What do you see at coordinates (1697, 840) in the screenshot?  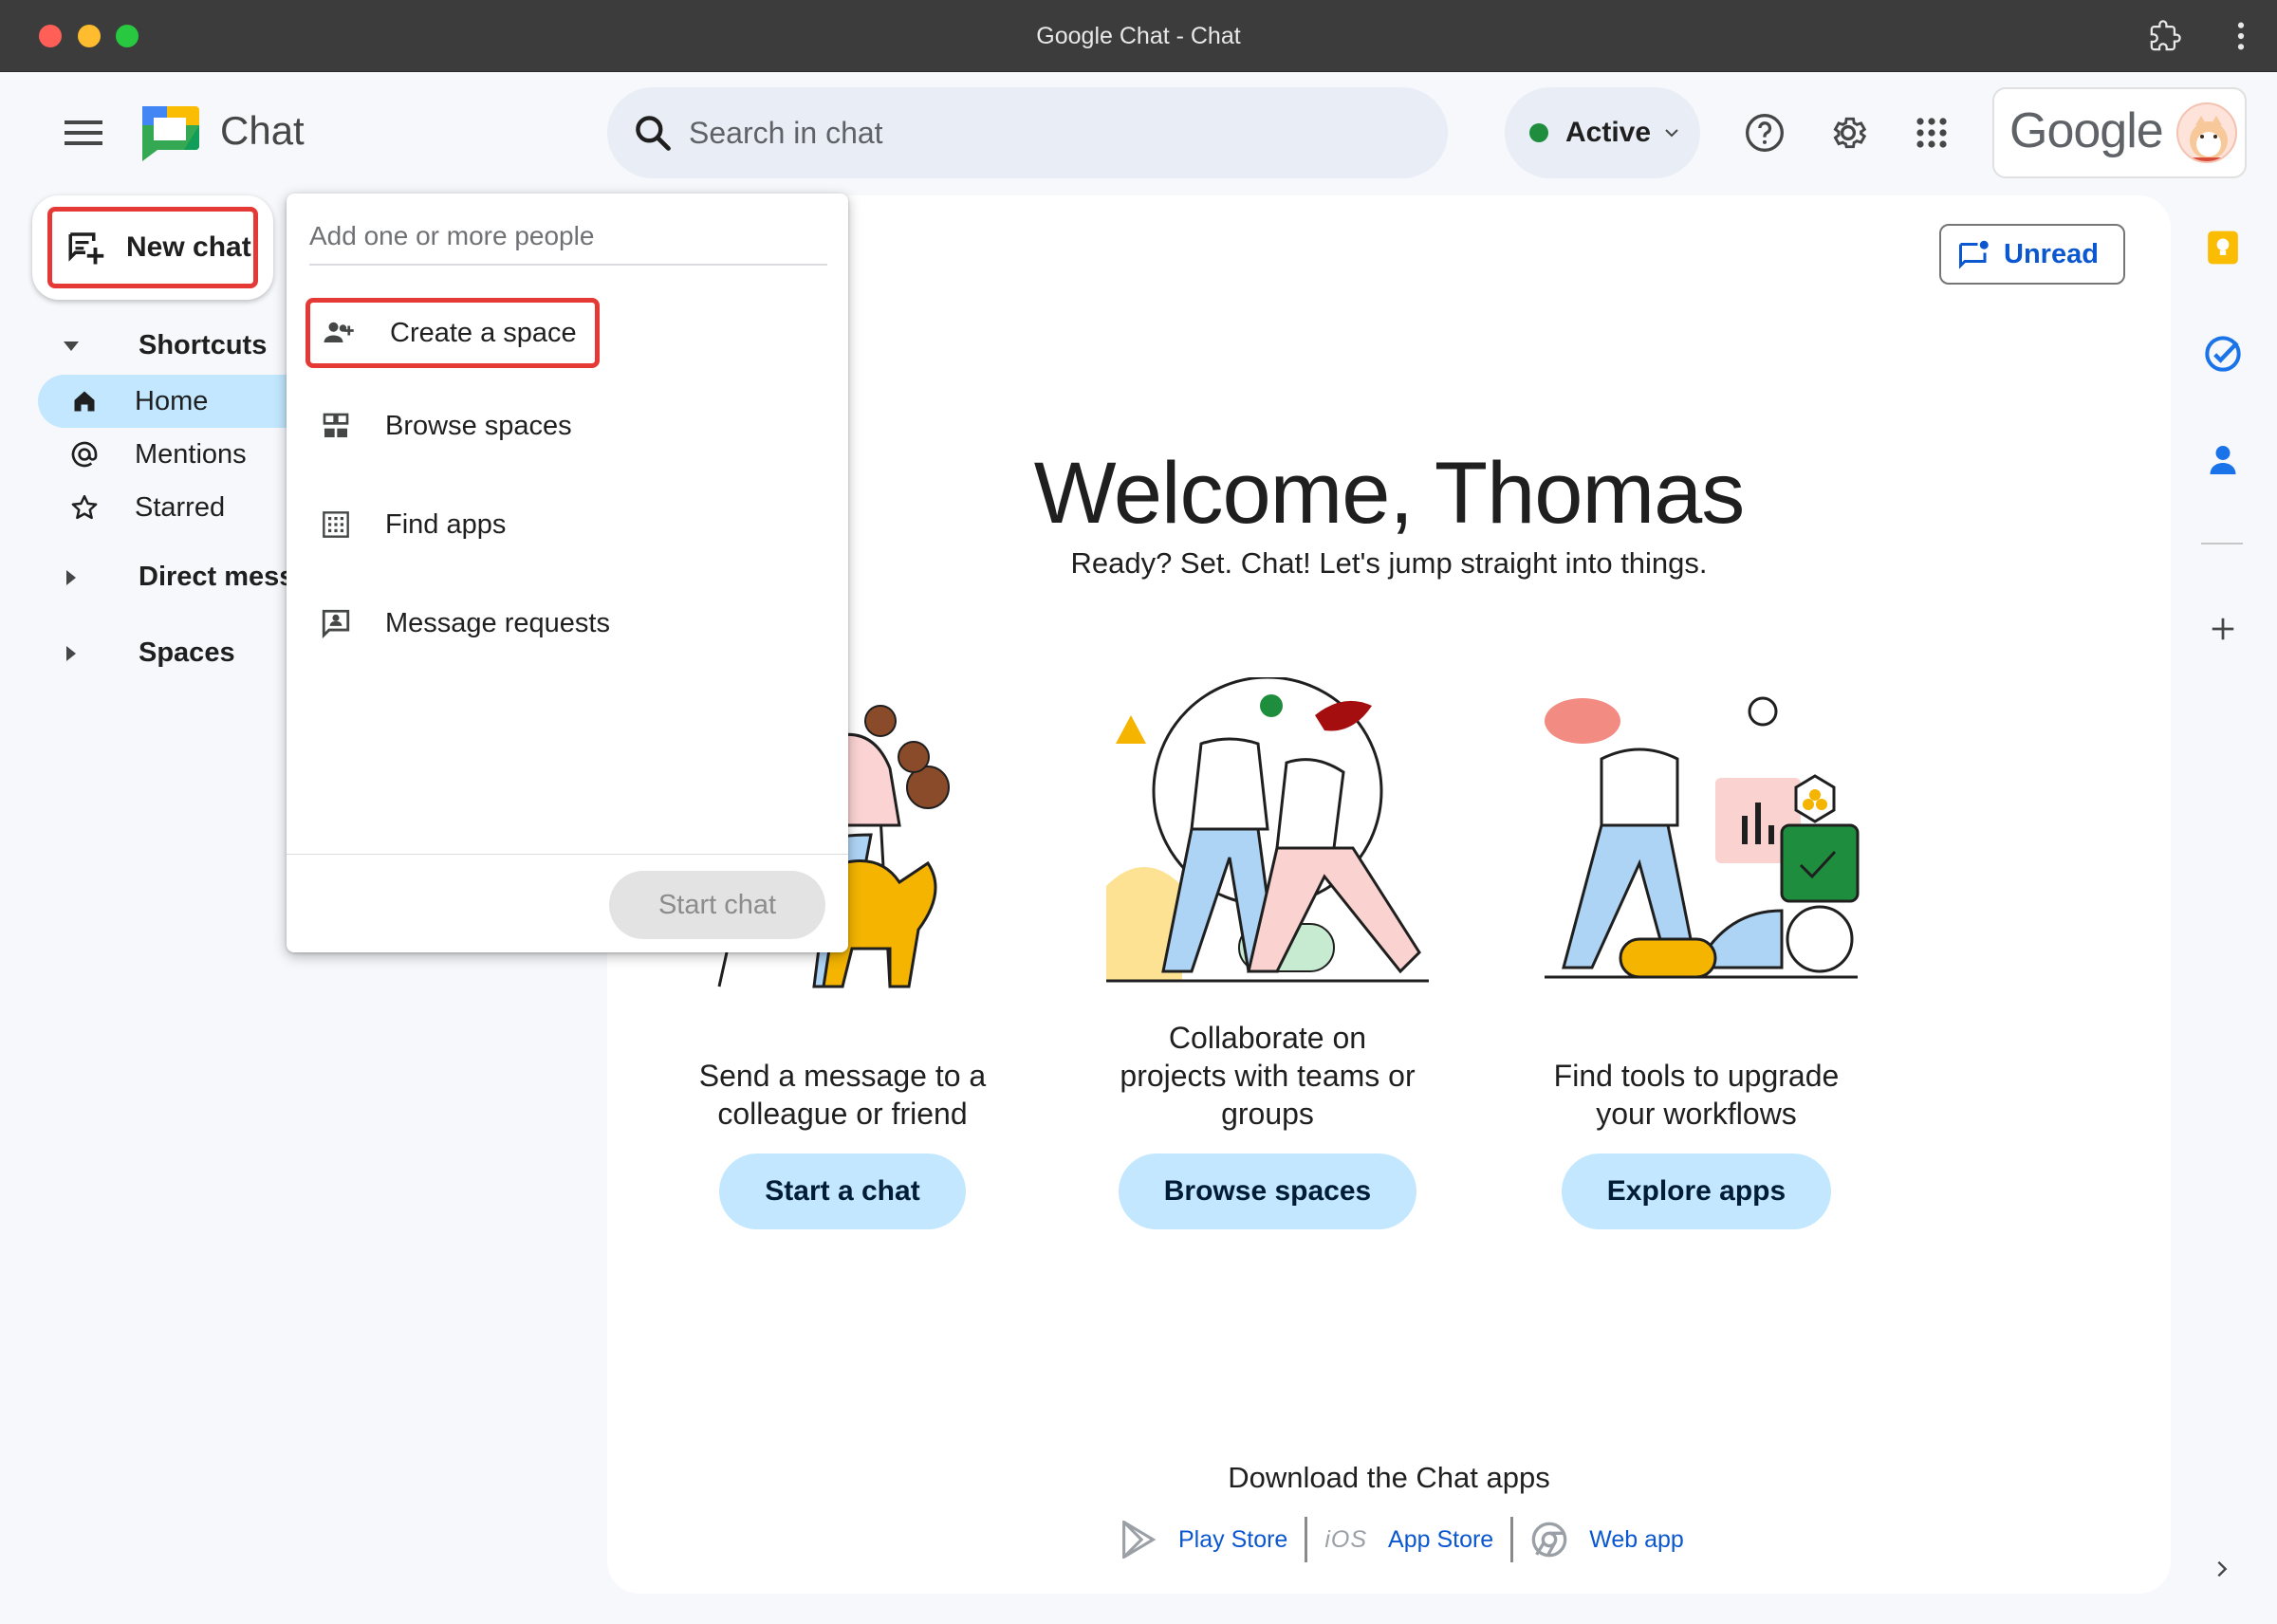 I see `illustration-upgrade-workflows` at bounding box center [1697, 840].